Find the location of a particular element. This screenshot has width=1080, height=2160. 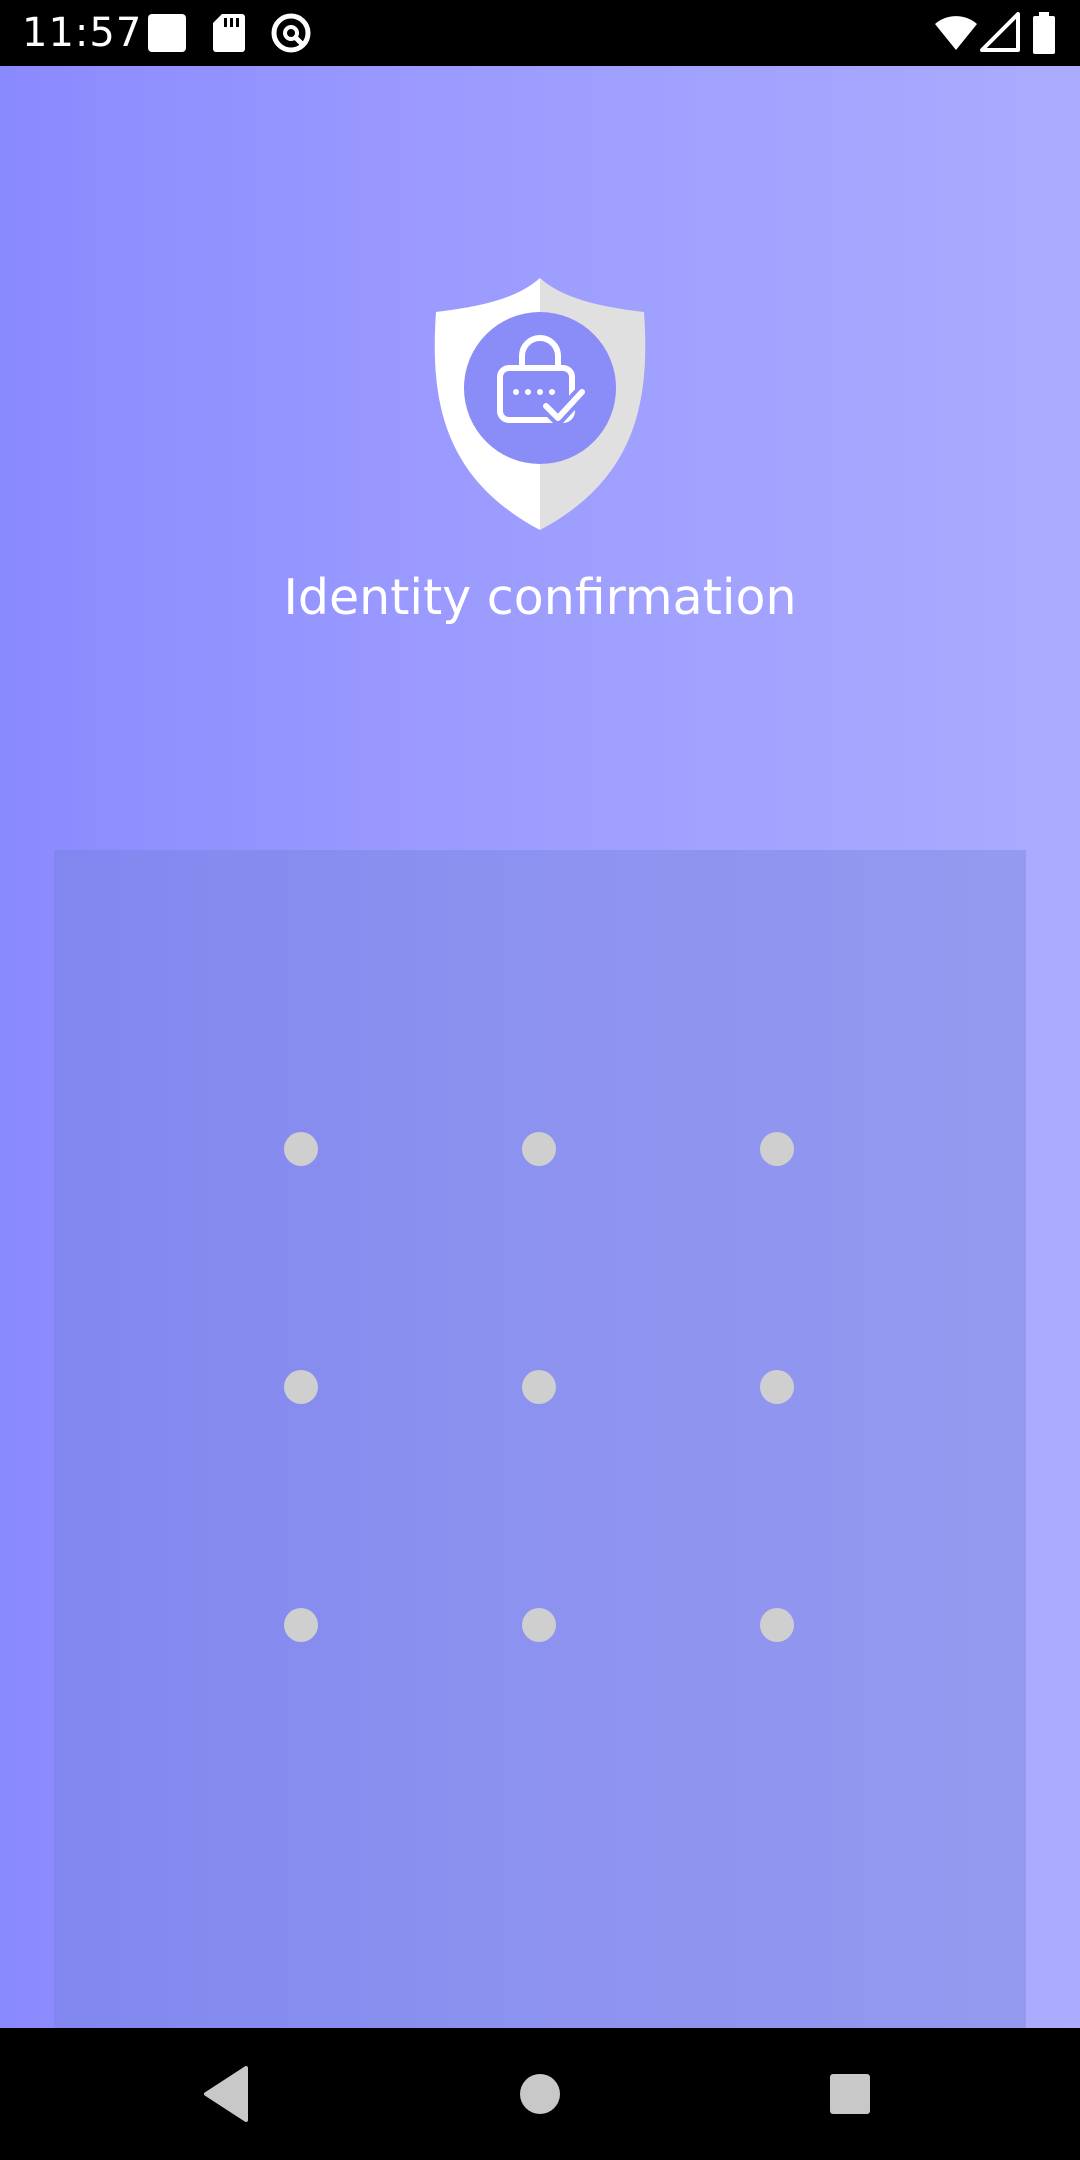

status-time: 11:57 is located at coordinates (82, 33).